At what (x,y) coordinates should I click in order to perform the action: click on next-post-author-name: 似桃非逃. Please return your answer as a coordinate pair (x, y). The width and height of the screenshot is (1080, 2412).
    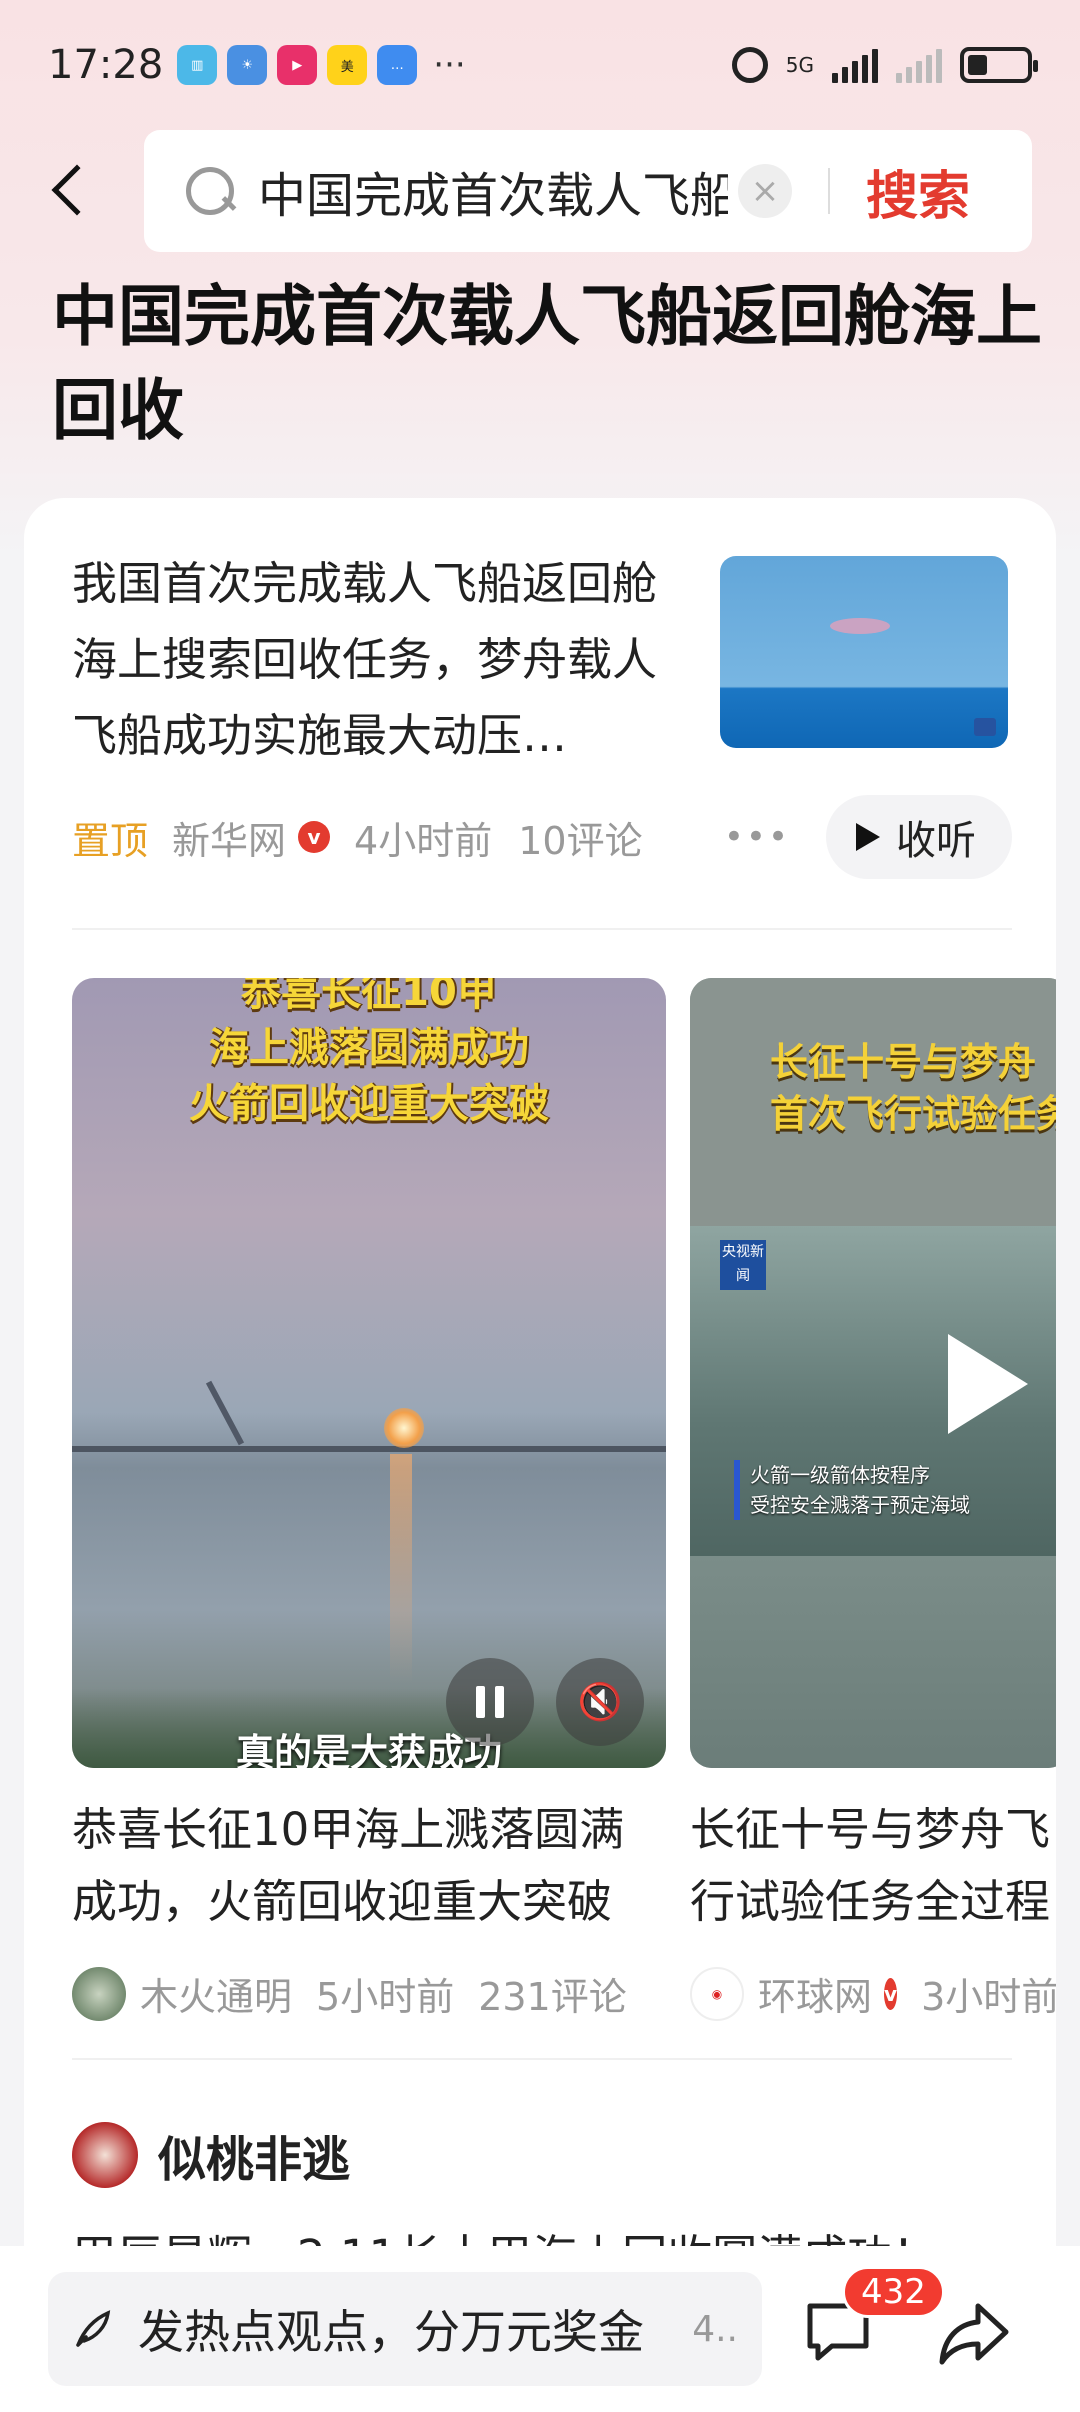
    Looking at the image, I should click on (254, 2160).